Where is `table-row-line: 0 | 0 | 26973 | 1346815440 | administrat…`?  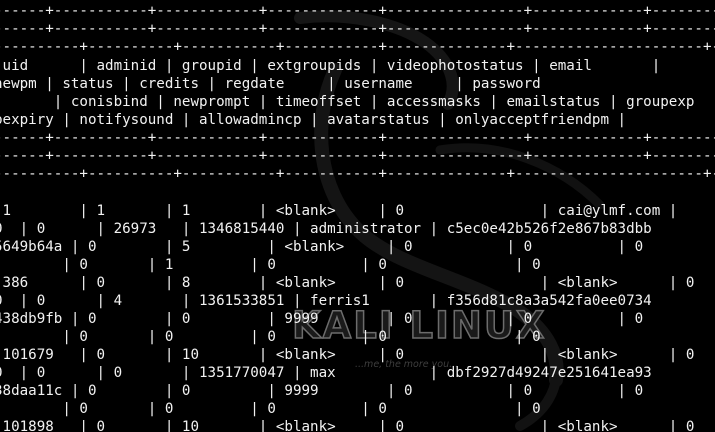 table-row-line: 0 | 0 | 26973 | 1346815440 | administrat… is located at coordinates (326, 229).